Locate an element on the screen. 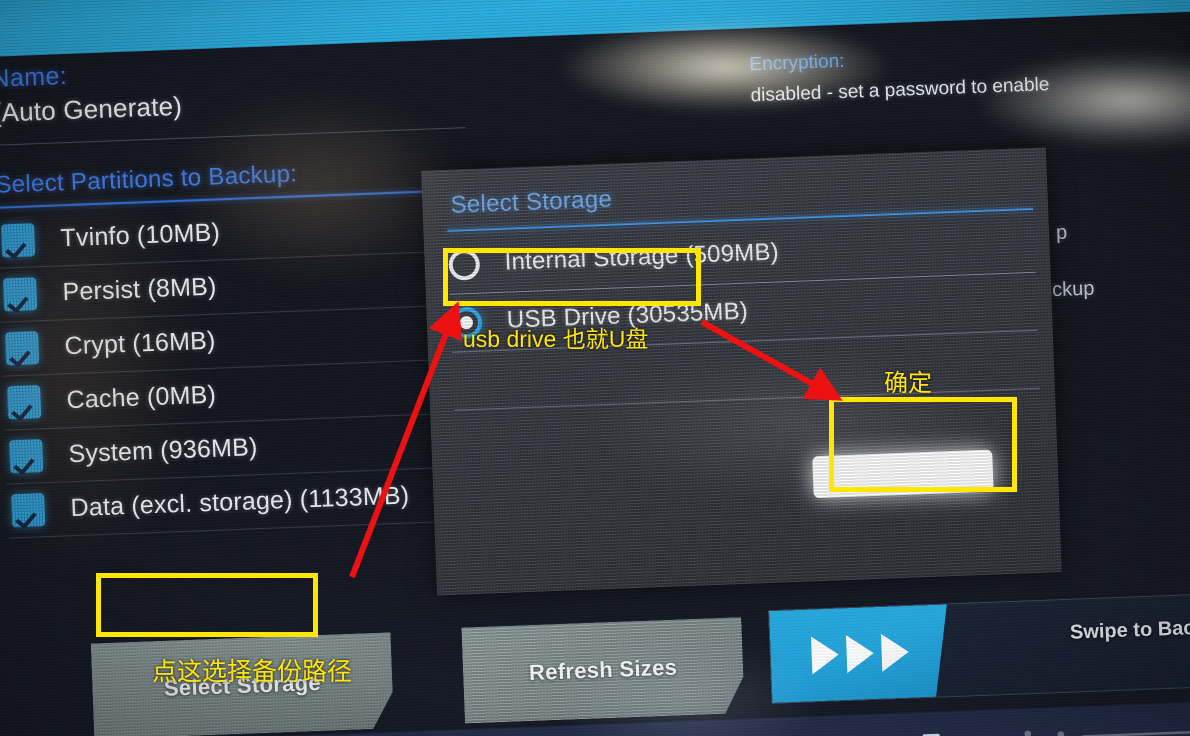 The height and width of the screenshot is (736, 1190). highlight-box-usb-drive is located at coordinates (572, 277).